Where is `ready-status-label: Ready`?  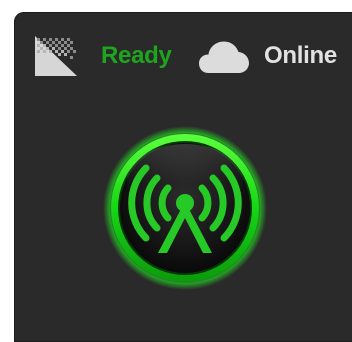
ready-status-label: Ready is located at coordinates (136, 55).